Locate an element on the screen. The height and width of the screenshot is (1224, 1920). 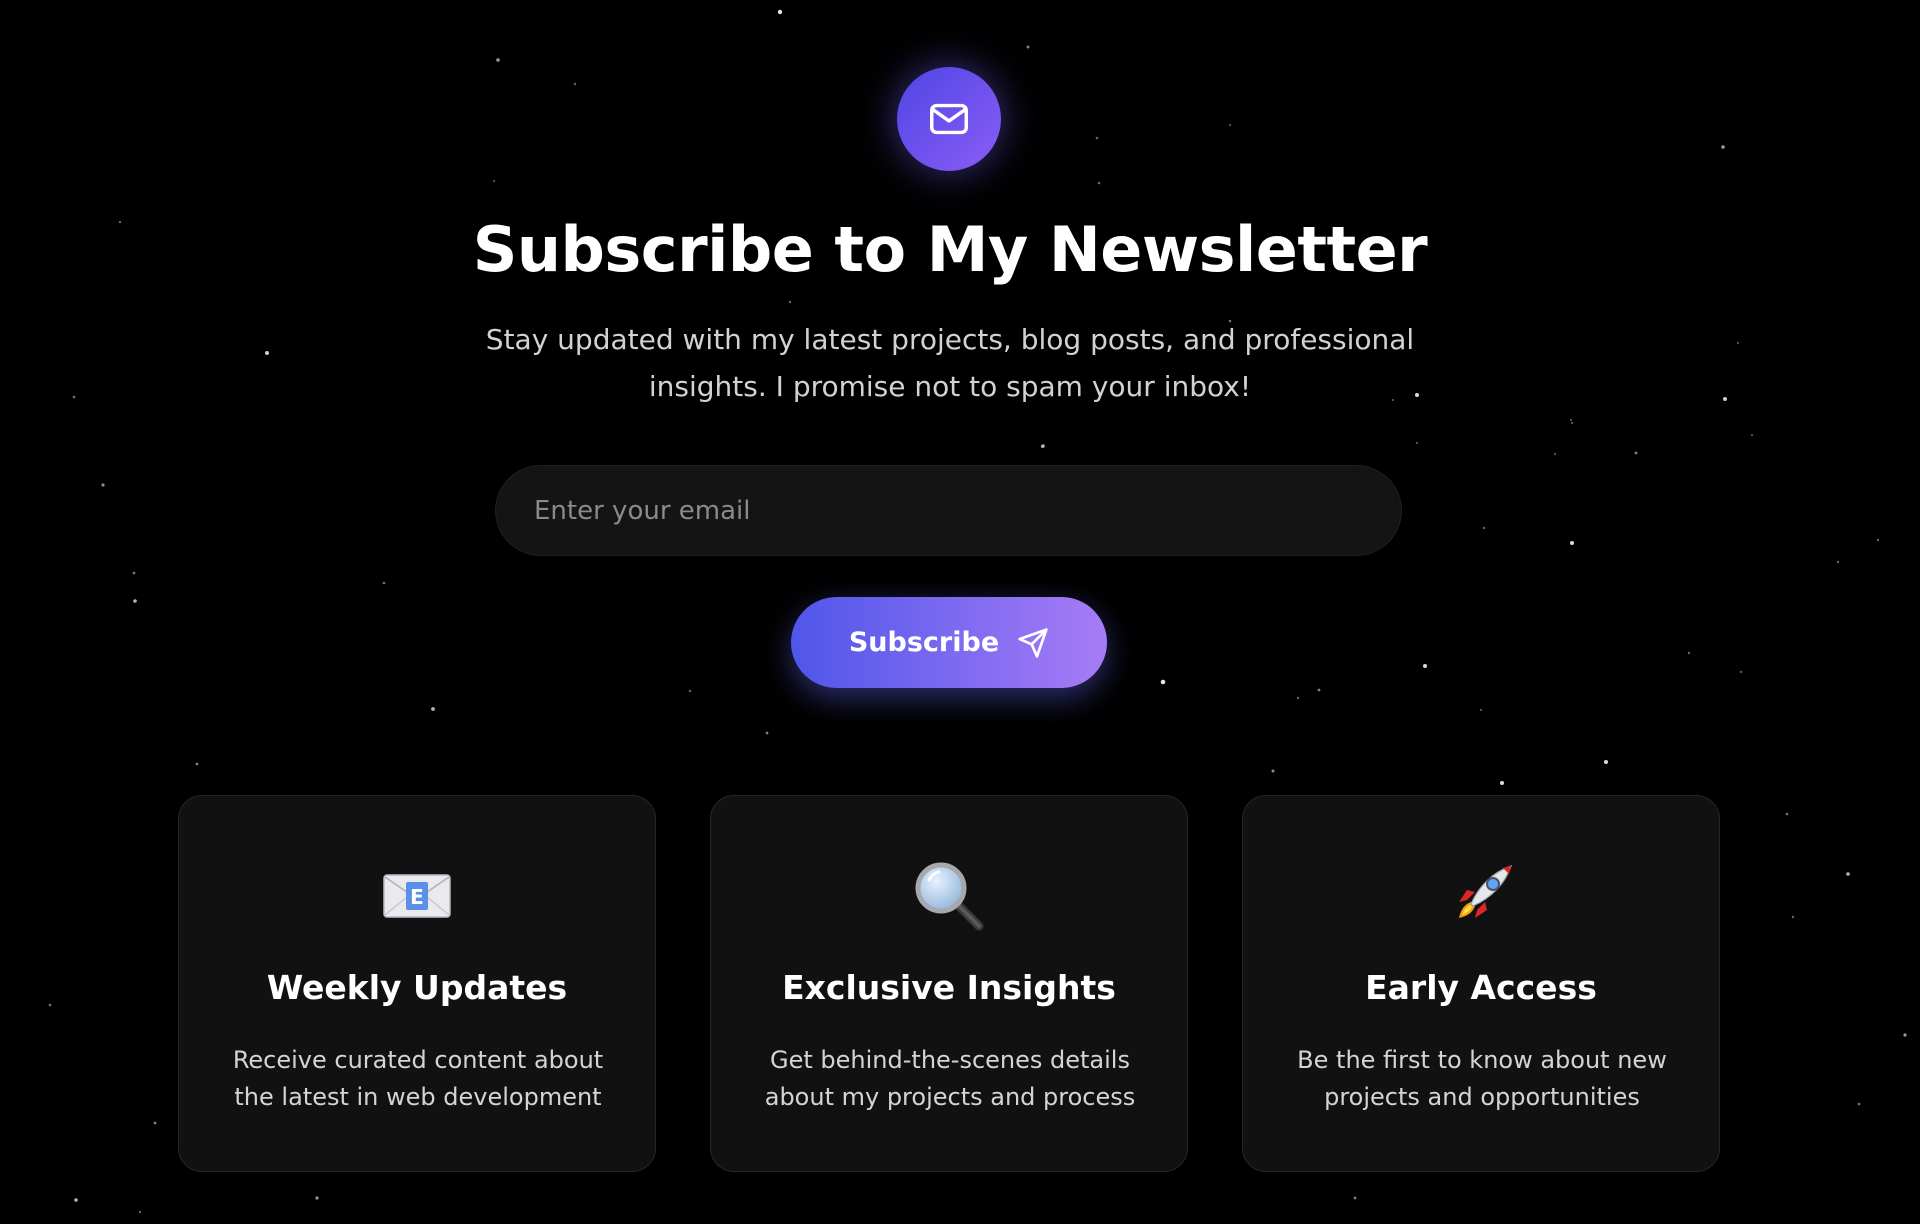
feature-description-line-1: Receive curated content about is located at coordinates (418, 1060).